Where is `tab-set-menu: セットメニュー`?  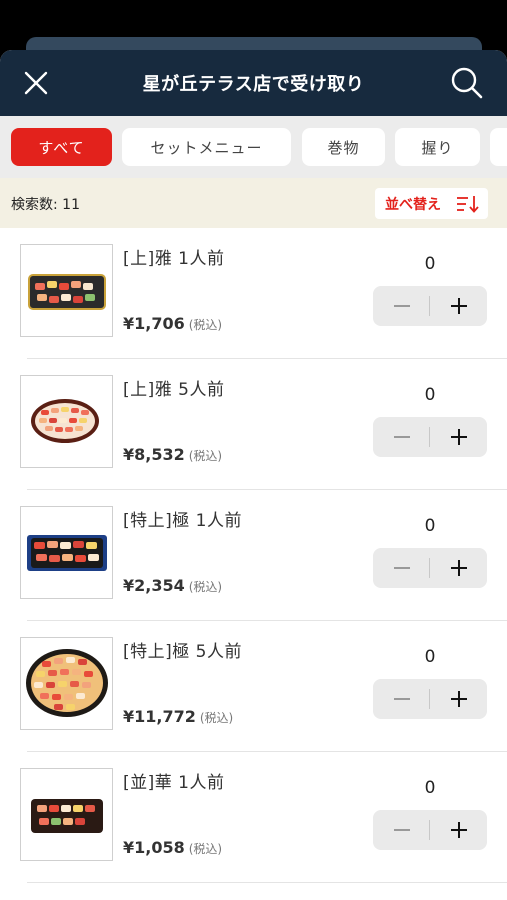 tab-set-menu: セットメニュー is located at coordinates (206, 147).